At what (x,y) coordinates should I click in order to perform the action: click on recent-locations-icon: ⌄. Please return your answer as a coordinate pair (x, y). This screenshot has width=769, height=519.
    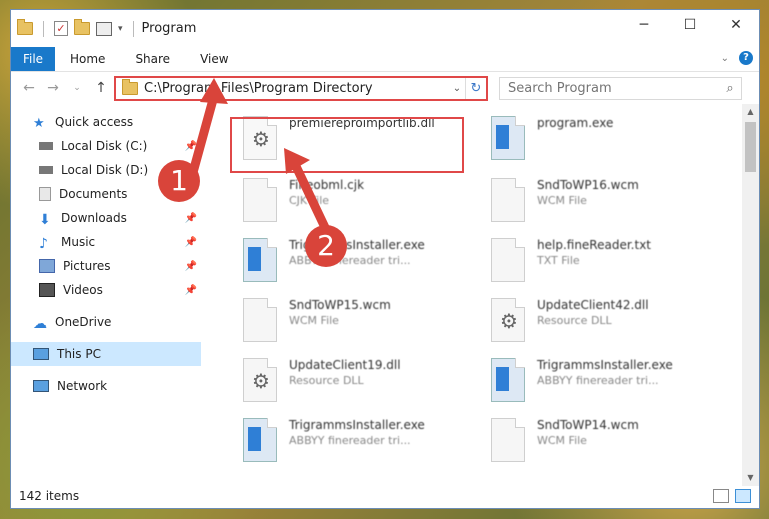
    Looking at the image, I should click on (77, 88).